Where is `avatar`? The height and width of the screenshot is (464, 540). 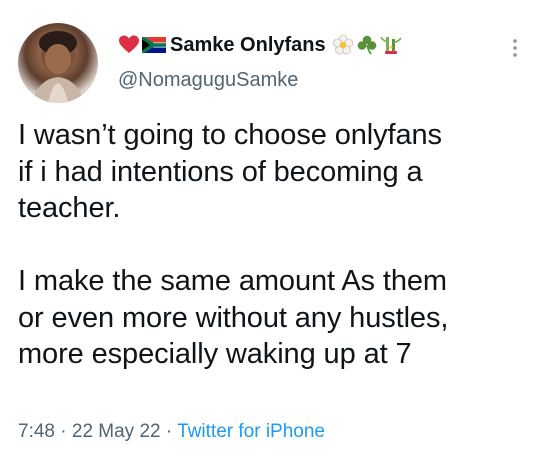 avatar is located at coordinates (58, 63).